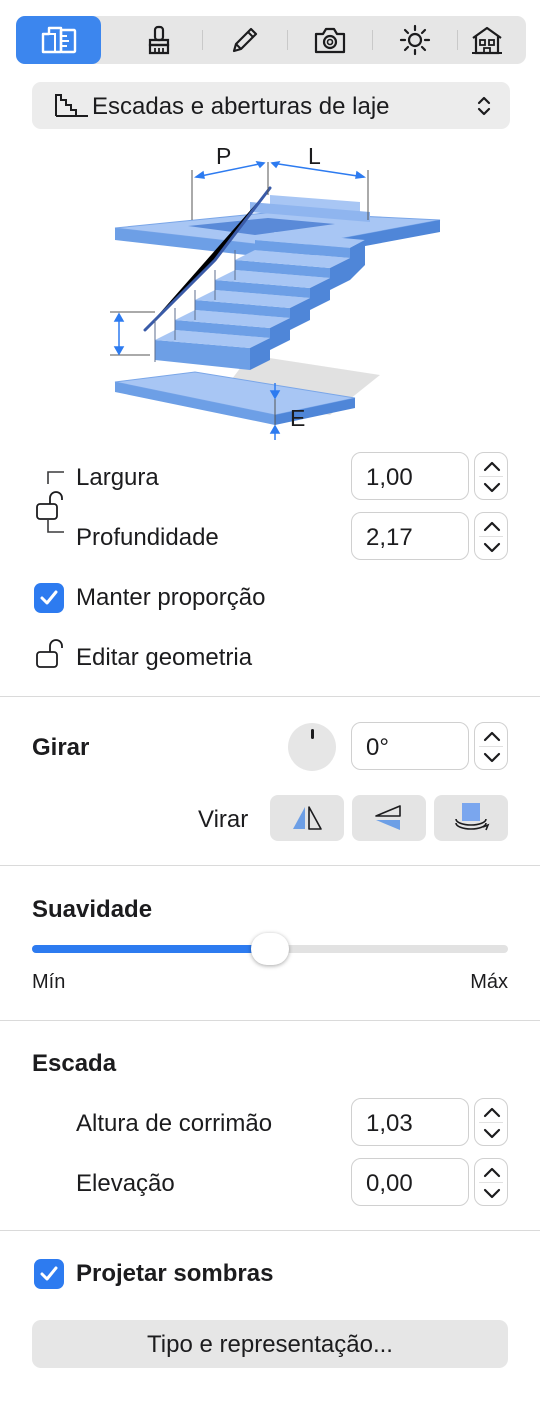  Describe the element at coordinates (152, 949) in the screenshot. I see `smoothness-slider-fill` at that location.